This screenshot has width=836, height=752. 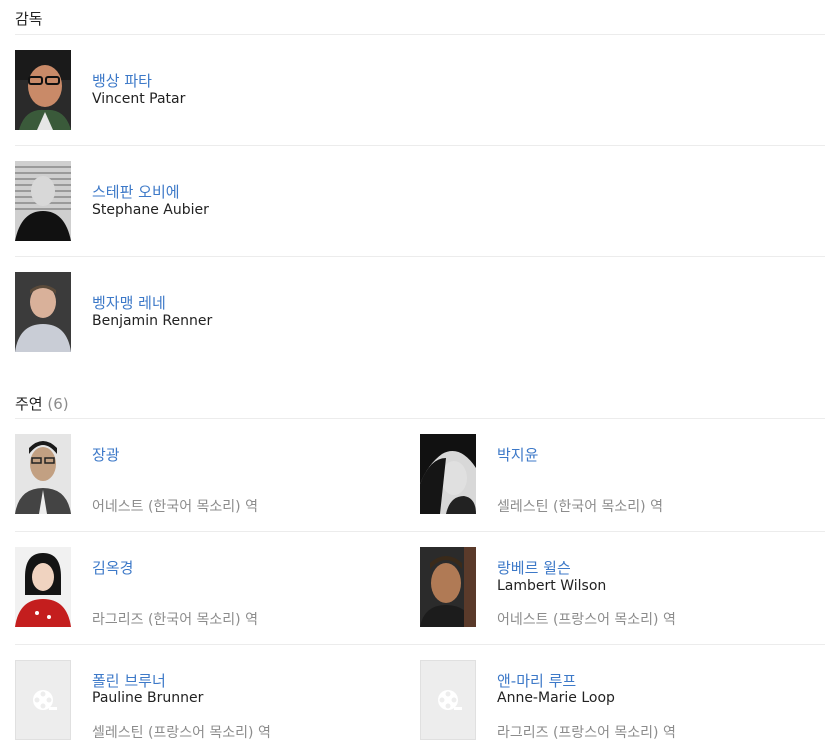 I want to click on cast-role: 셀레스틴 (프랑스어 목소리) 역, so click(x=181, y=733).